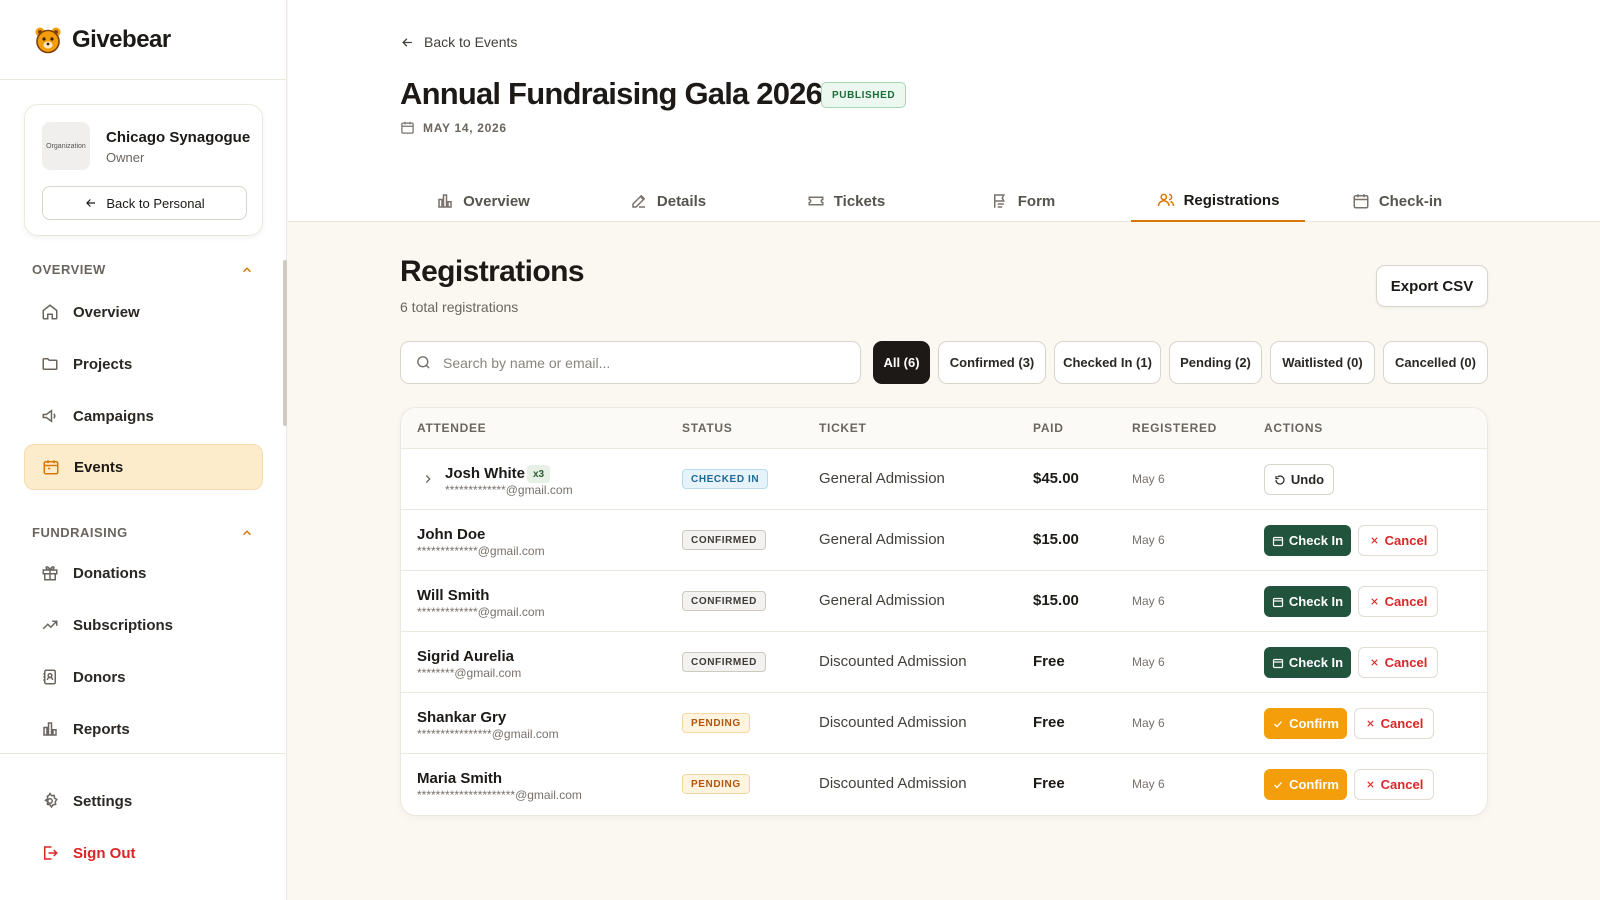 The width and height of the screenshot is (1600, 900). I want to click on search-icon, so click(423, 362).